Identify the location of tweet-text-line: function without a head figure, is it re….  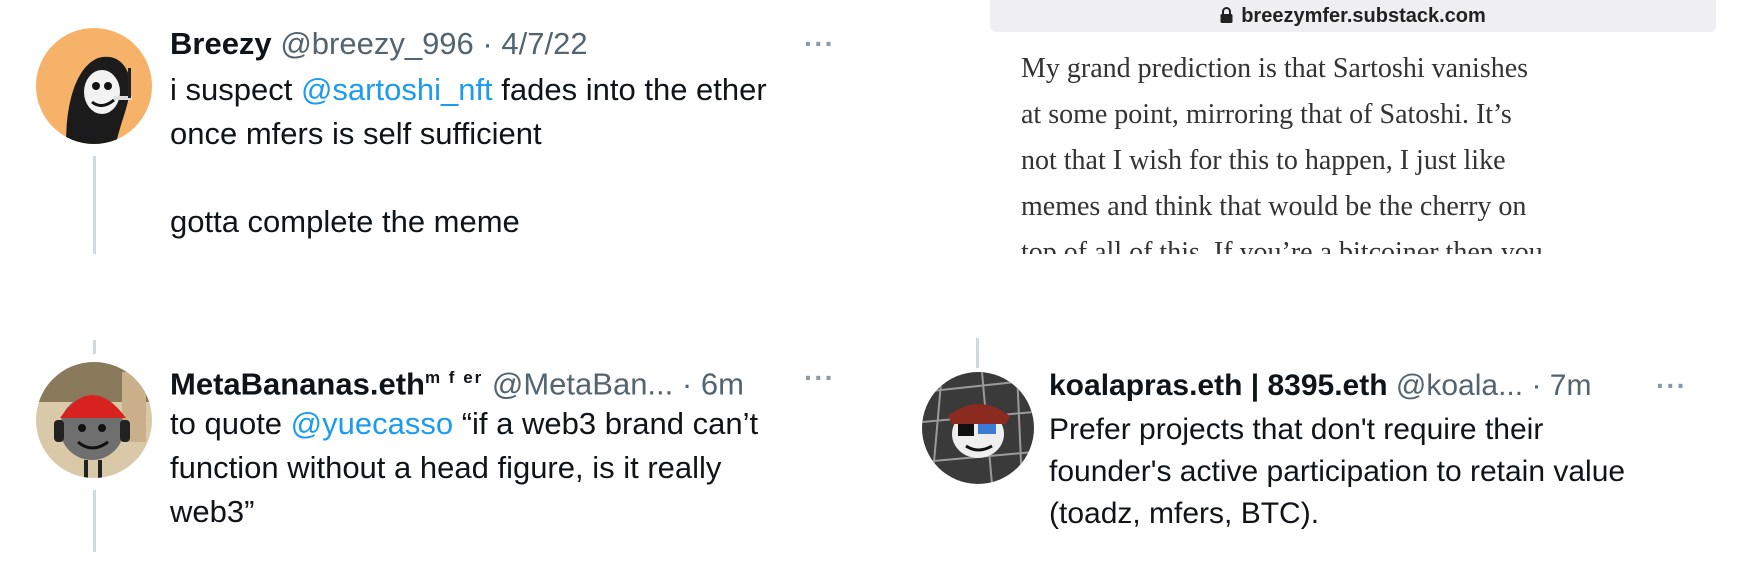
(446, 467).